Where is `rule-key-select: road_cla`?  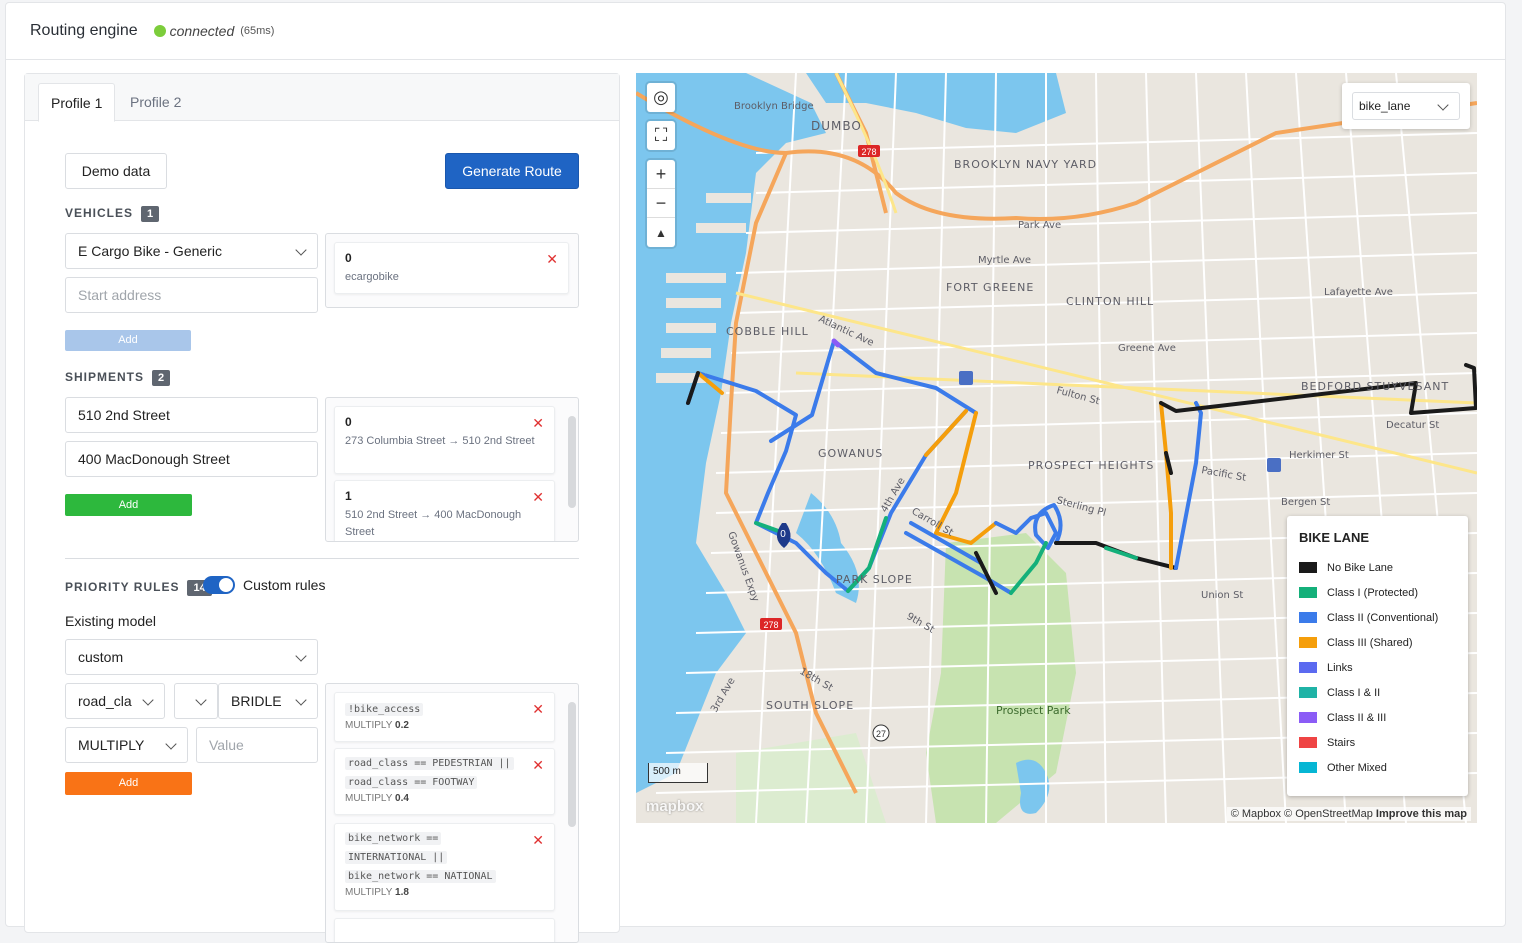 rule-key-select: road_cla is located at coordinates (115, 701).